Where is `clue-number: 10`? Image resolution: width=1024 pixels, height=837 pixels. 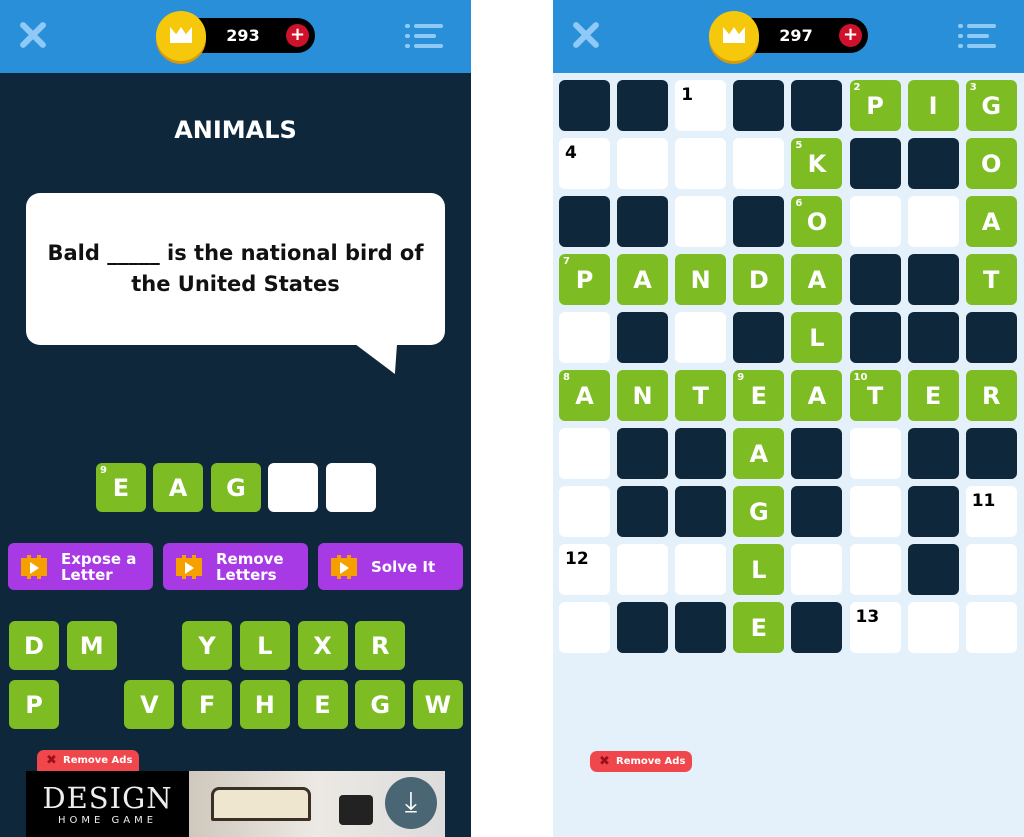 clue-number: 10 is located at coordinates (860, 377).